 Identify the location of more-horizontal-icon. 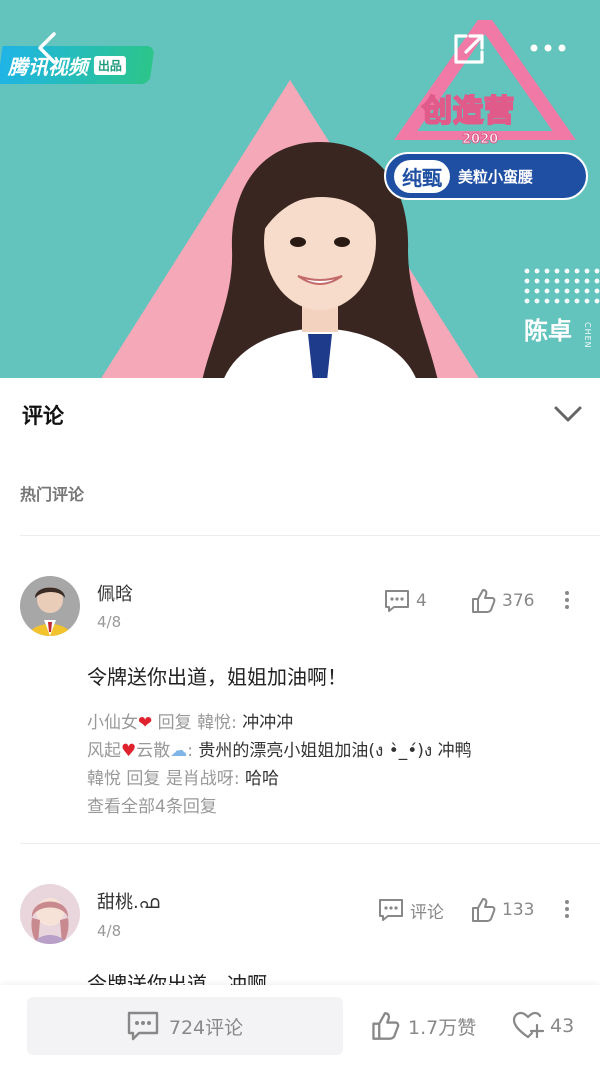
(548, 48).